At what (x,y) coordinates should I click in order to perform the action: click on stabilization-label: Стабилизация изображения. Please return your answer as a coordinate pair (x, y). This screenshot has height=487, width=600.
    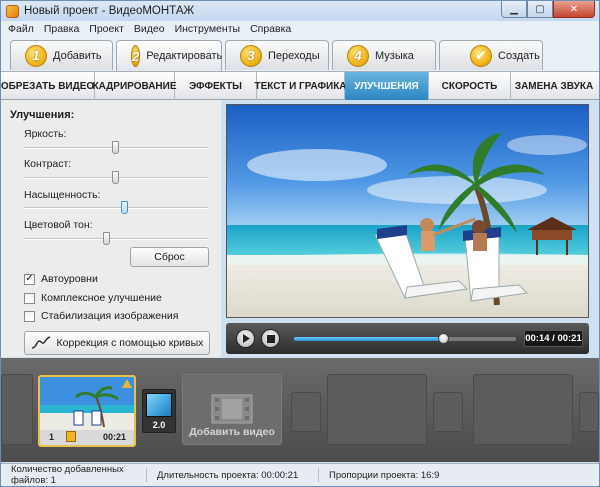
    Looking at the image, I should click on (110, 316).